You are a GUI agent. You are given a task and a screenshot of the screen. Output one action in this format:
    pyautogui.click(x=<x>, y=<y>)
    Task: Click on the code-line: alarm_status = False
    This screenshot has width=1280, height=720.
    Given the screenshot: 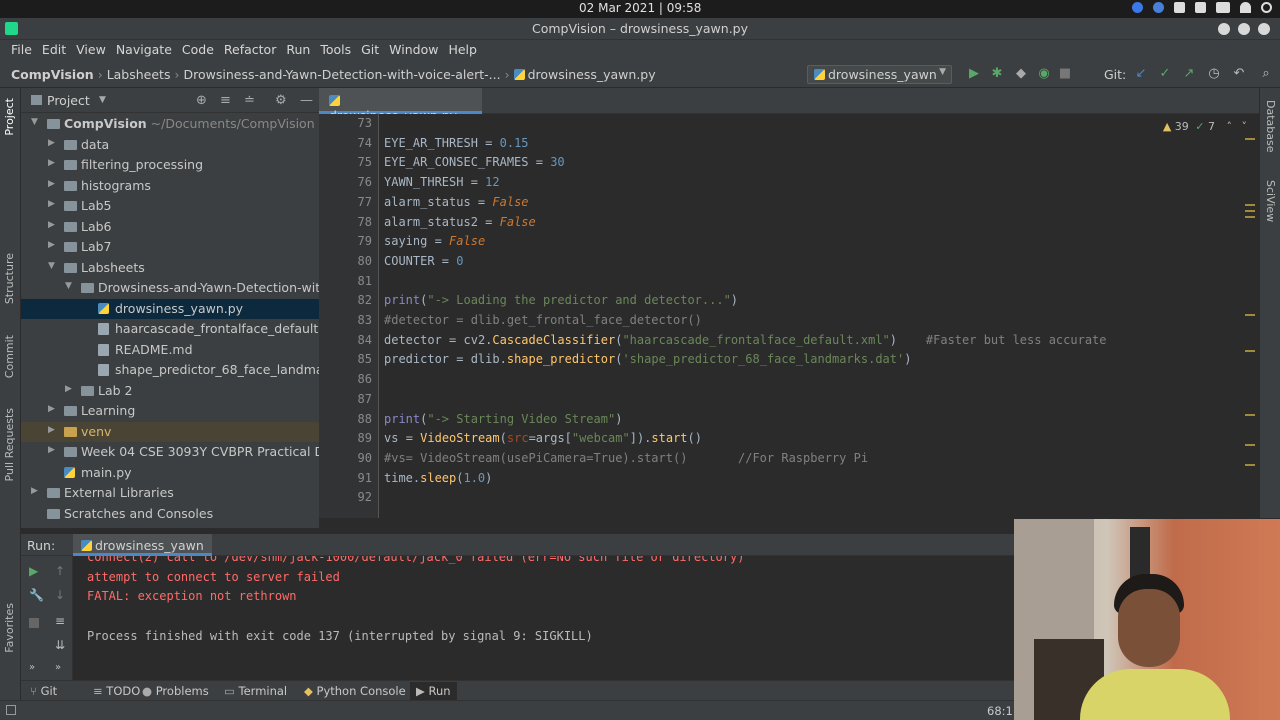 What is the action you would take?
    pyautogui.click(x=456, y=202)
    